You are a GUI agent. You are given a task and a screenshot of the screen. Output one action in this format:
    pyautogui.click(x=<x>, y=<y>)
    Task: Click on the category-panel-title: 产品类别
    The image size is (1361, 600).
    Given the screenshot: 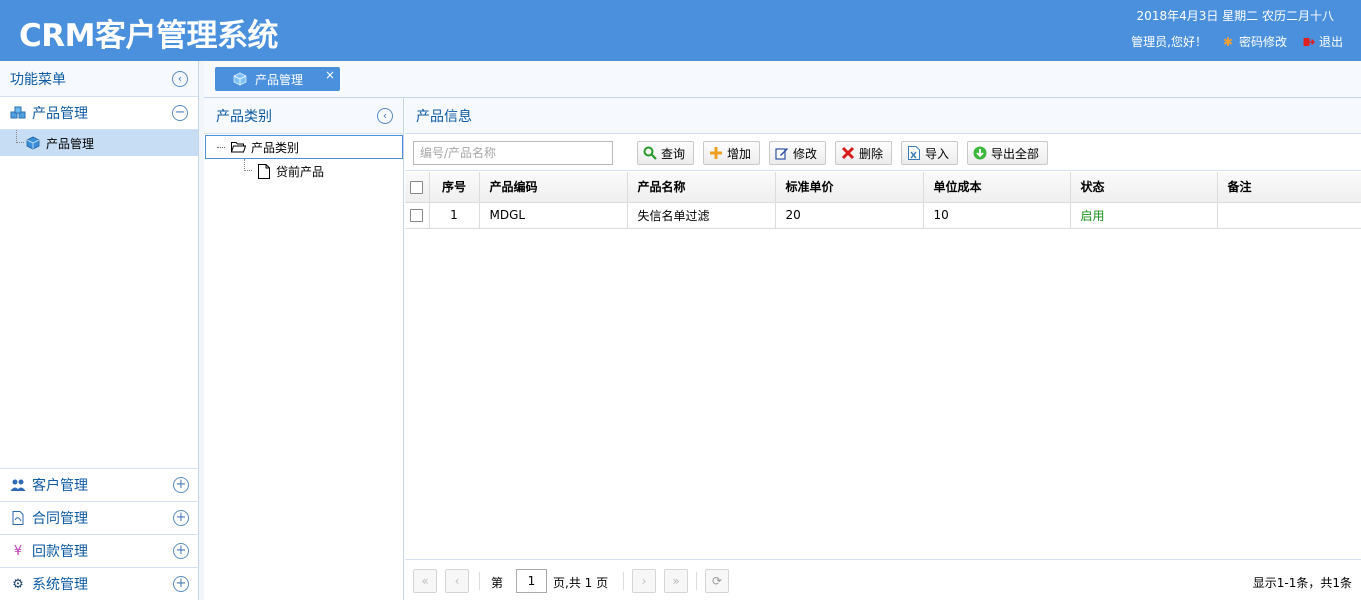 What is the action you would take?
    pyautogui.click(x=244, y=116)
    